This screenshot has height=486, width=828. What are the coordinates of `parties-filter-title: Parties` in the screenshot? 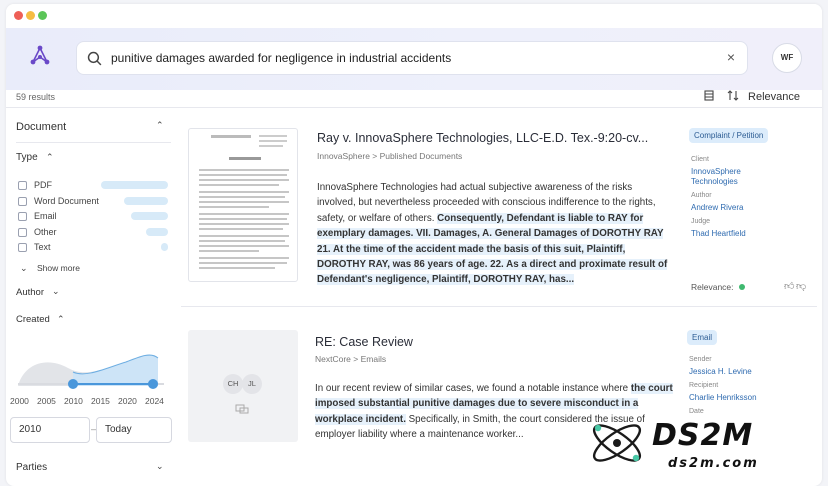 It's located at (31, 467).